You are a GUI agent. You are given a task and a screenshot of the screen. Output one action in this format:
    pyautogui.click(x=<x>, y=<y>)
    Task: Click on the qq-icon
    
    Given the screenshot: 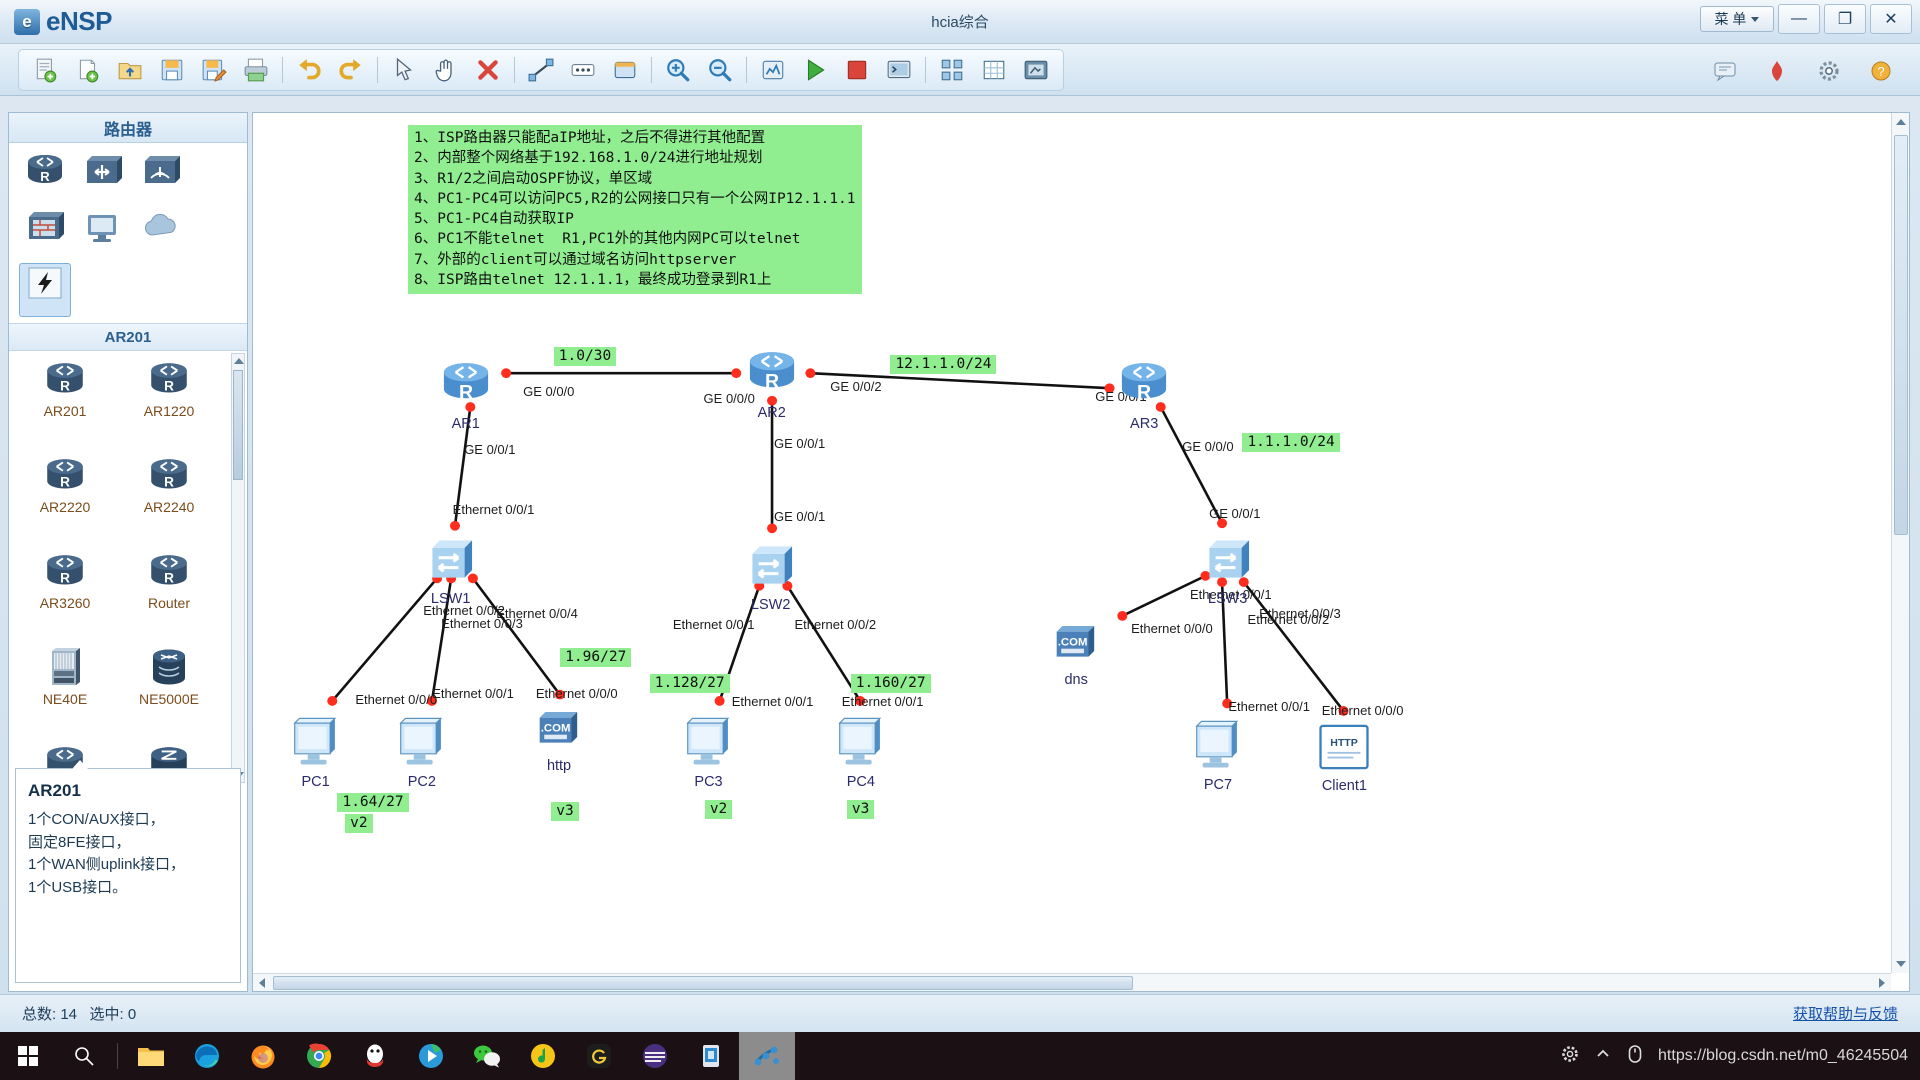 What is the action you would take?
    pyautogui.click(x=375, y=1056)
    